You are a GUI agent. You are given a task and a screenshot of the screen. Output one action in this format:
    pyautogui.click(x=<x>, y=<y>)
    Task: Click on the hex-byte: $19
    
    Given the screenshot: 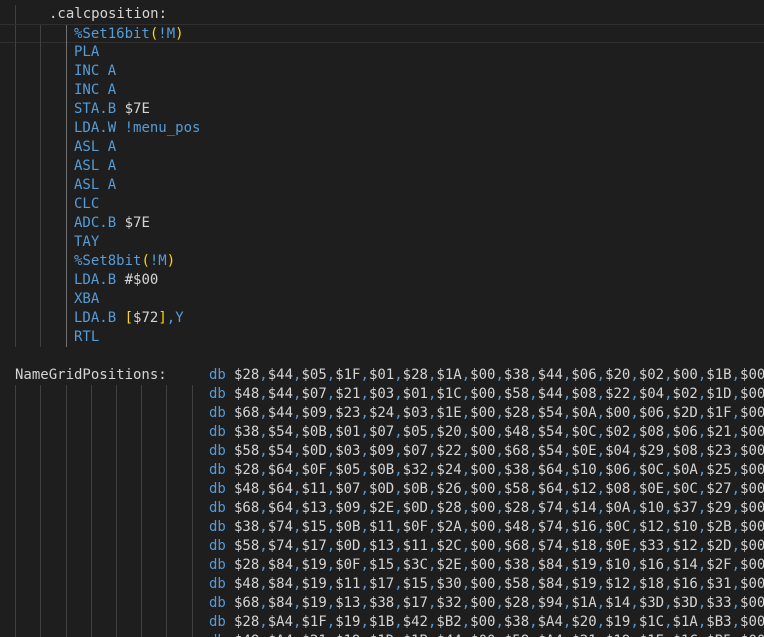 What is the action you would take?
    pyautogui.click(x=314, y=584)
    